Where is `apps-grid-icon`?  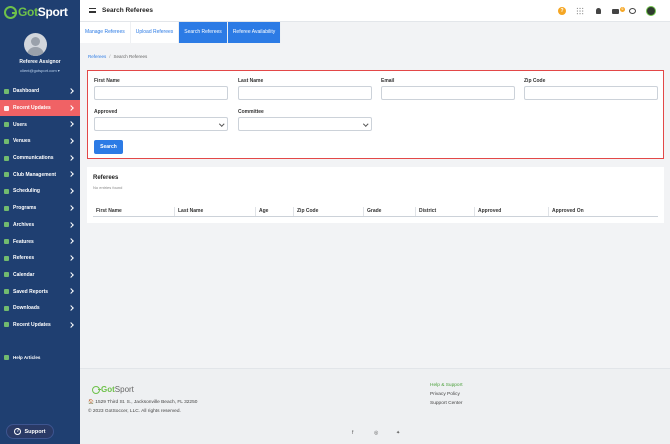 apps-grid-icon is located at coordinates (580, 11).